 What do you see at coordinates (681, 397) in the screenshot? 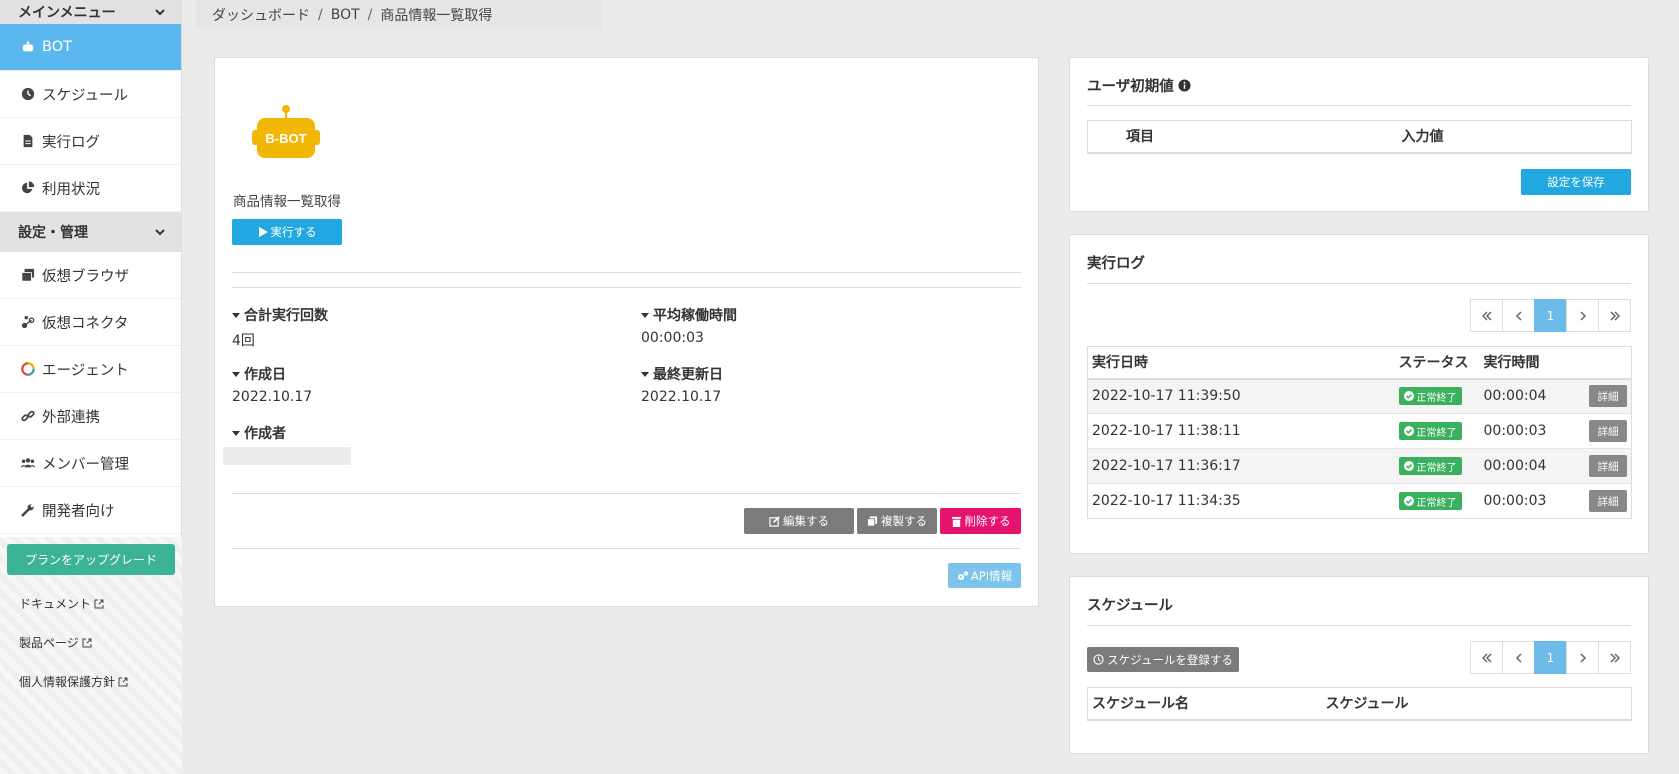
I see `stat-value: 2022.10.17` at bounding box center [681, 397].